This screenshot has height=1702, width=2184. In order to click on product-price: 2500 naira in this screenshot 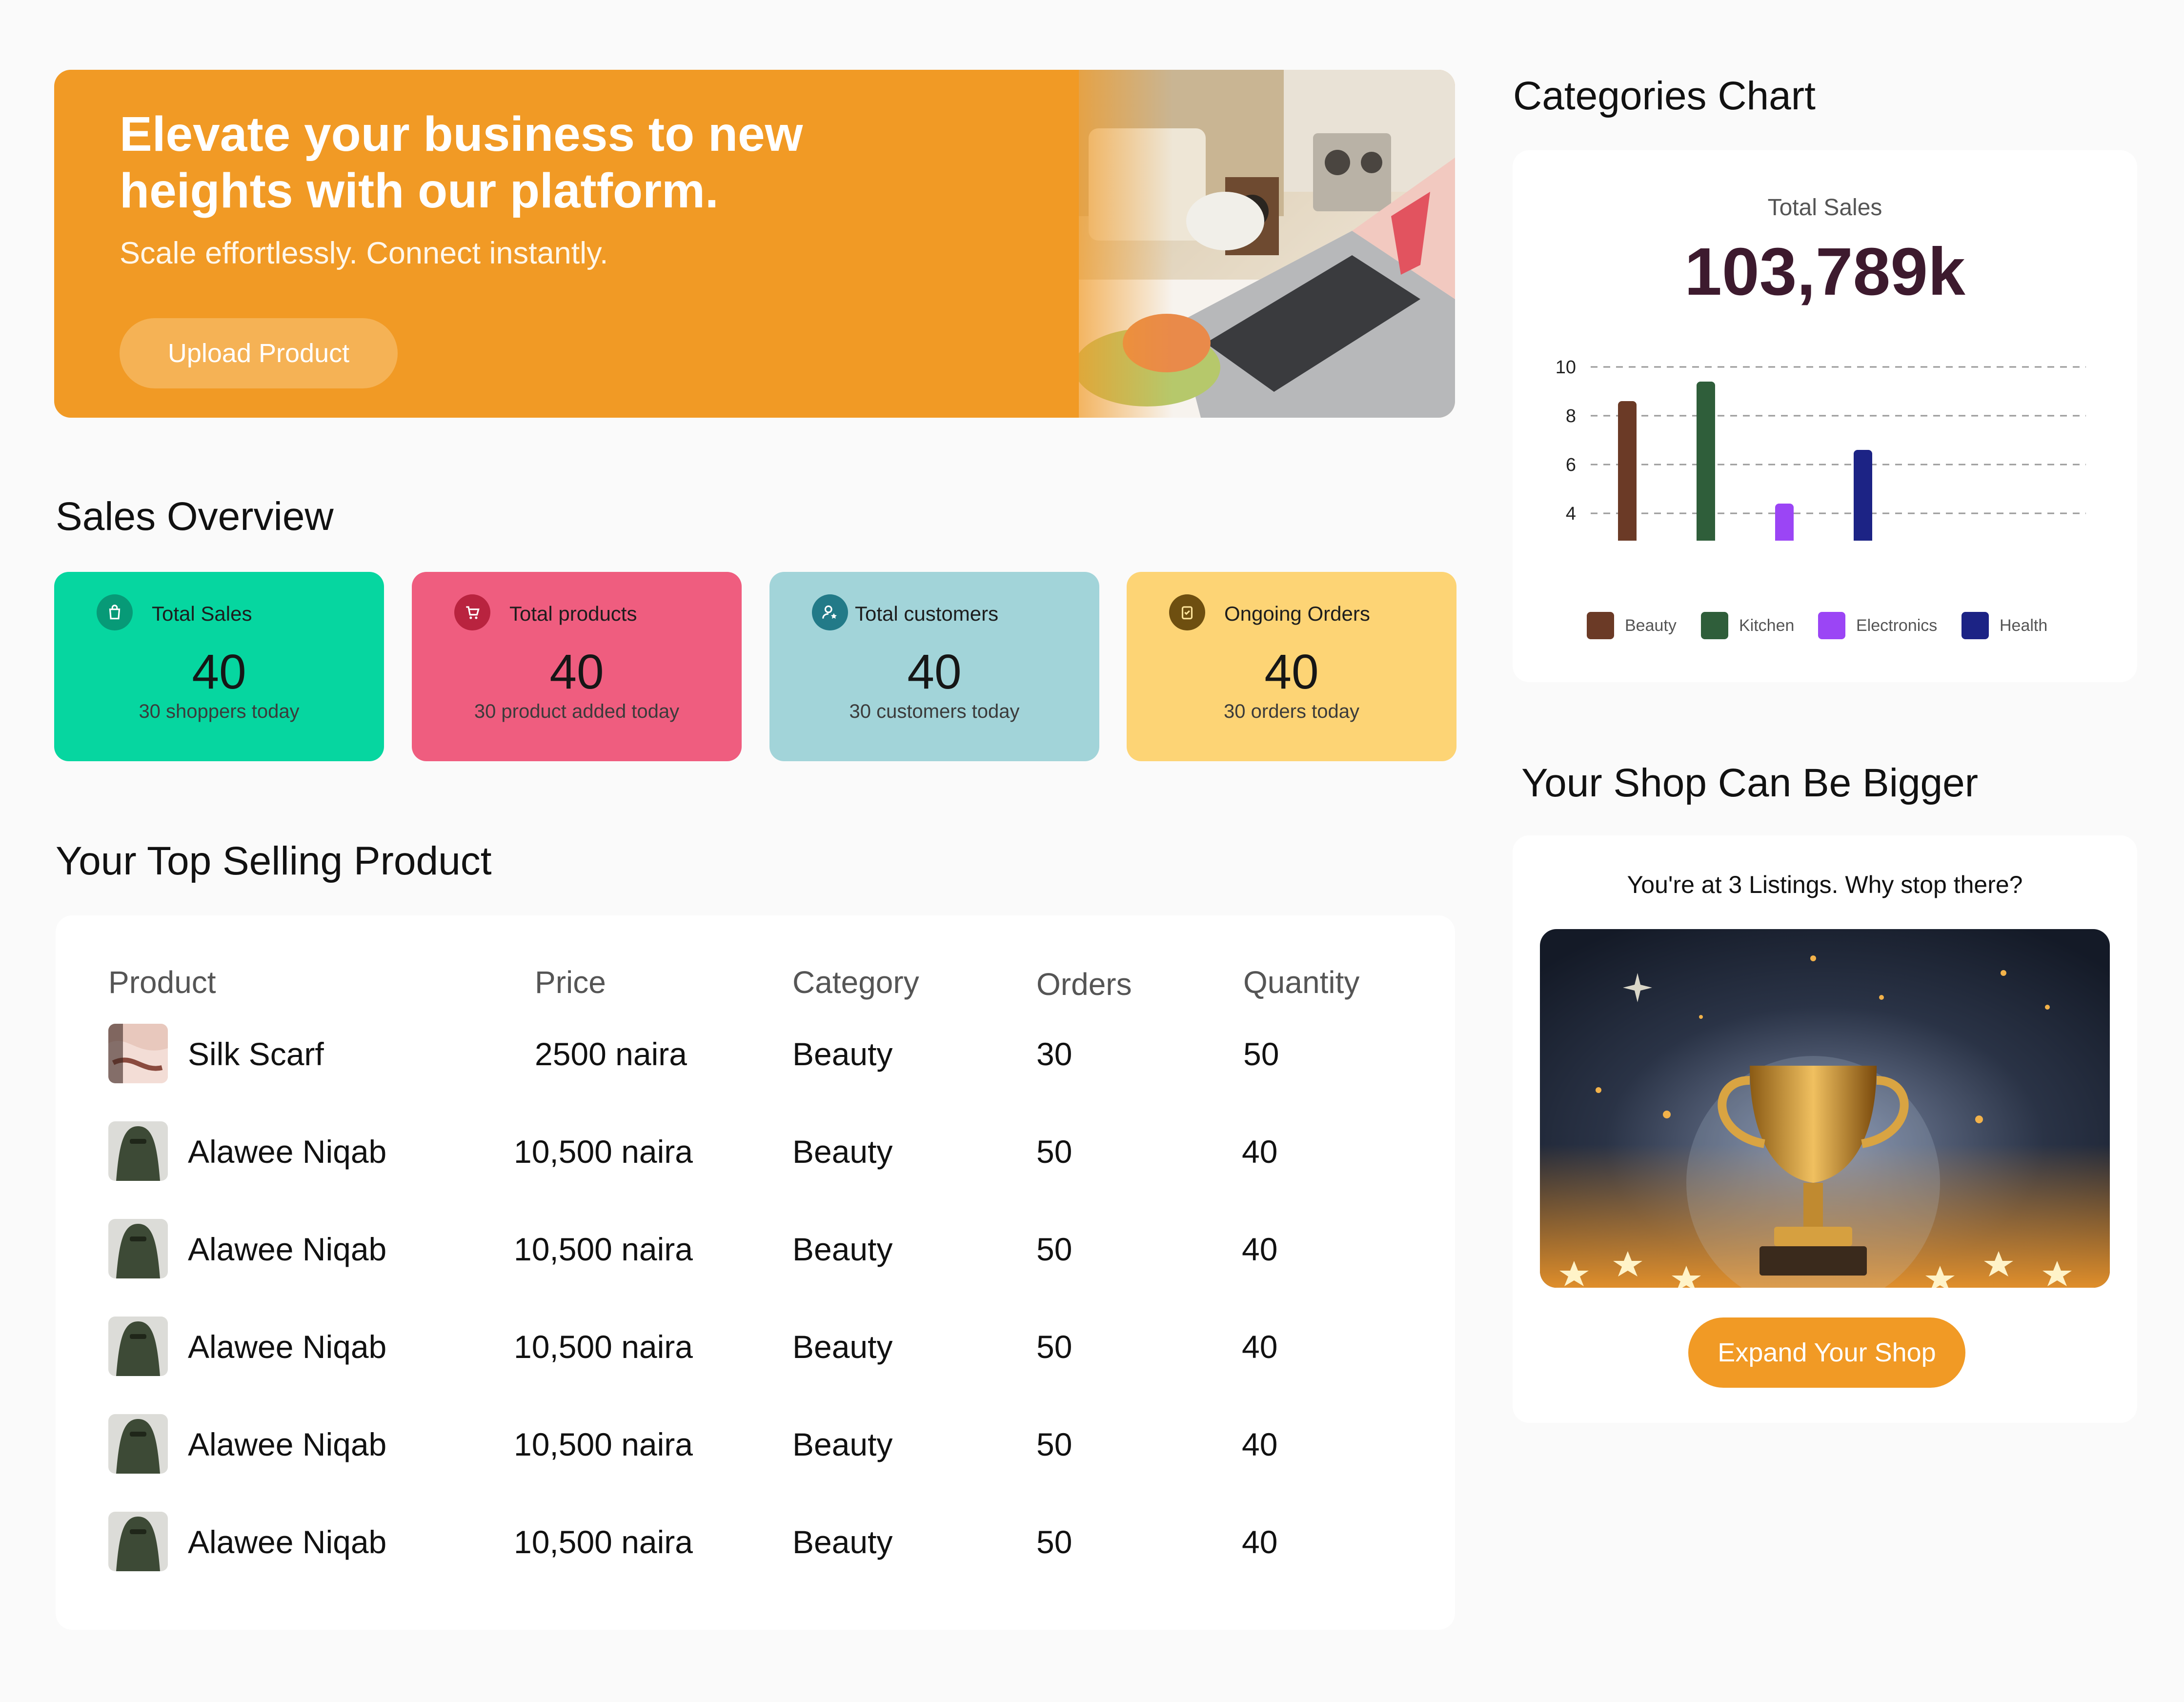, I will do `click(611, 1054)`.